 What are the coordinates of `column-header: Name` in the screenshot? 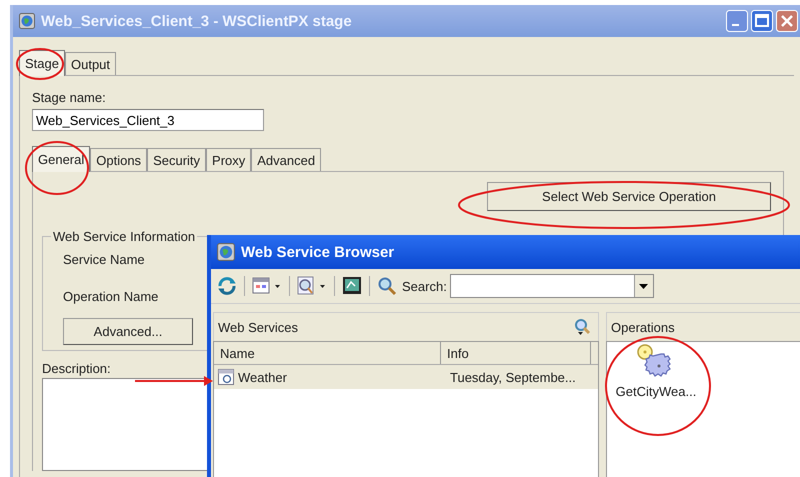 It's located at (327, 353).